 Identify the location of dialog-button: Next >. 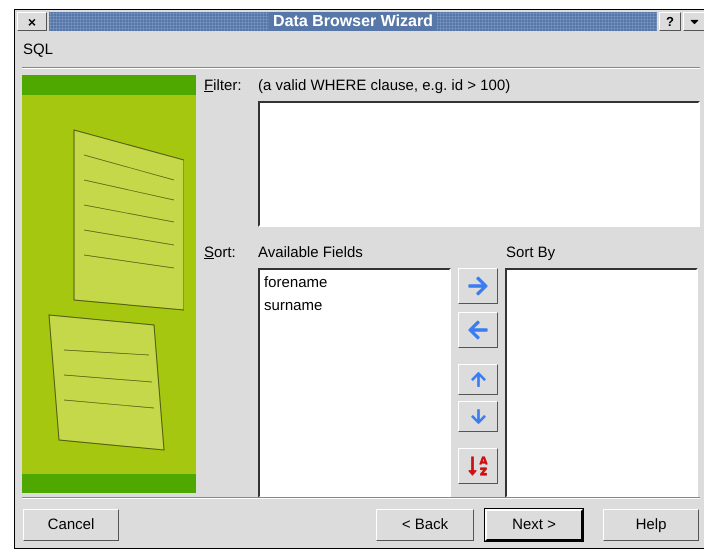
(534, 525).